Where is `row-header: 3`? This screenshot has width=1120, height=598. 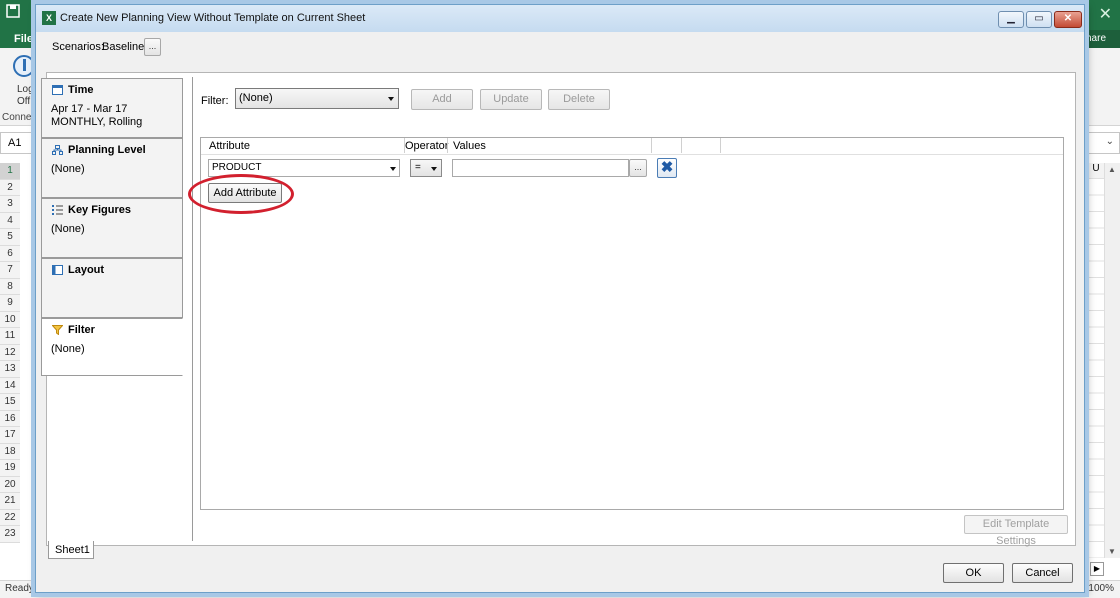
row-header: 3 is located at coordinates (10, 204).